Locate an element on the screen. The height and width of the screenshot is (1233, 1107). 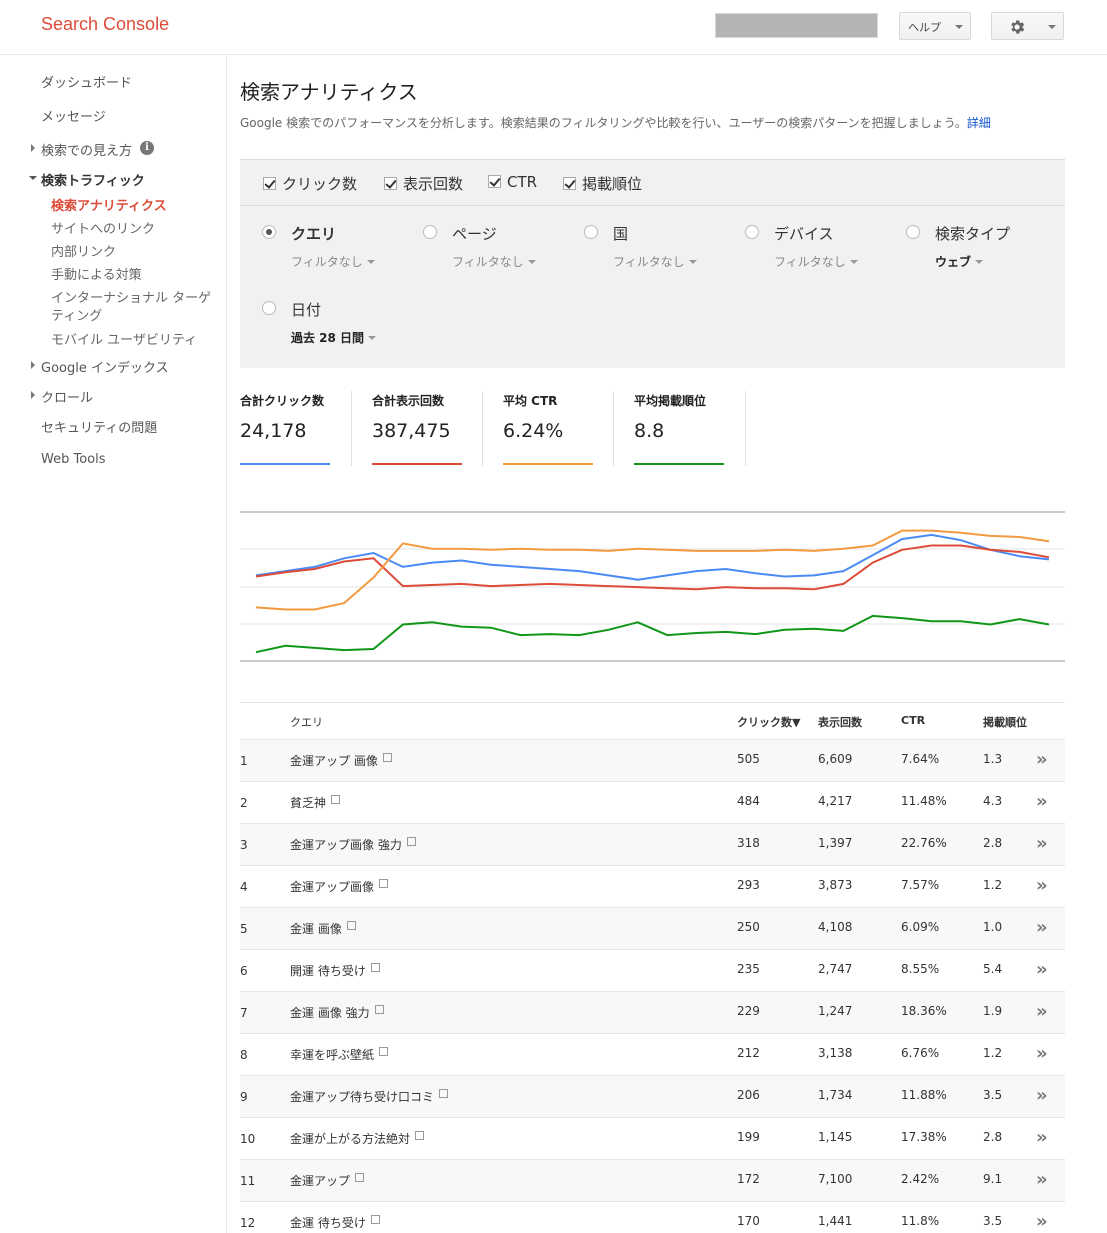
sidebar-item-search-appearance: 検索での見え方 is located at coordinates (86, 149).